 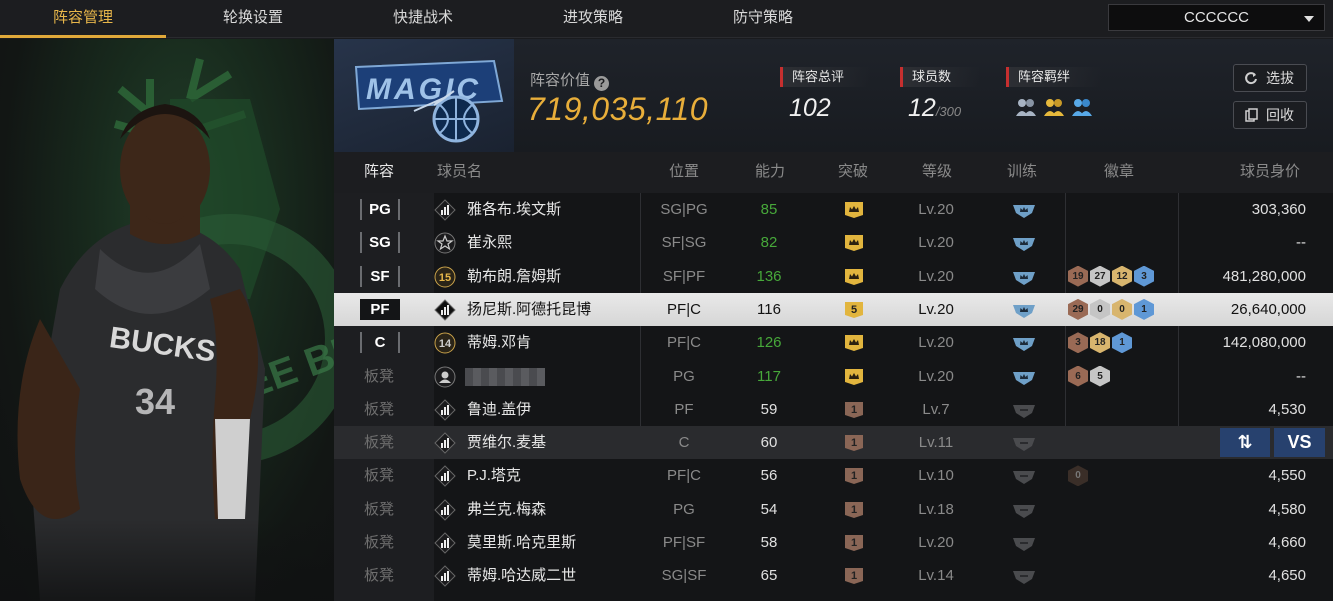 What do you see at coordinates (684, 276) in the screenshot?
I see `player-position: SF|PF` at bounding box center [684, 276].